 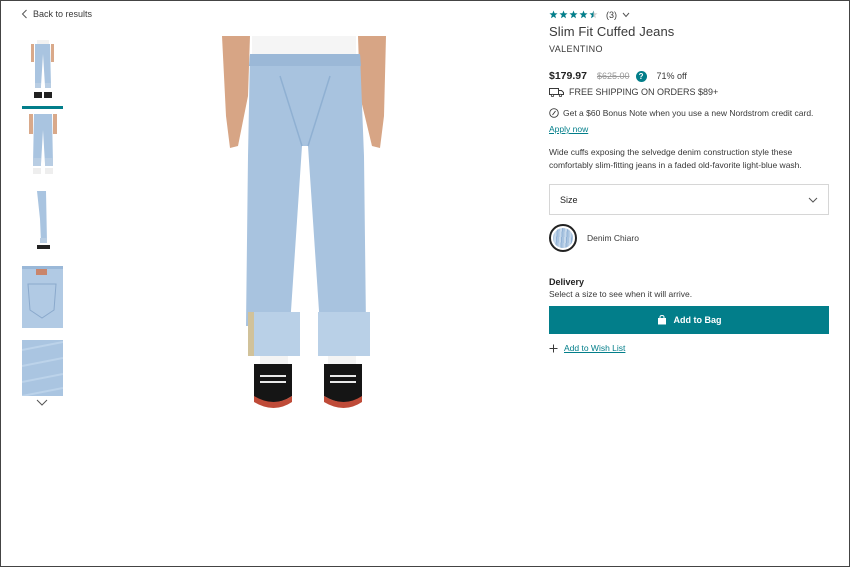 I want to click on jeans-front-closeup-thumbnail, so click(x=43, y=144).